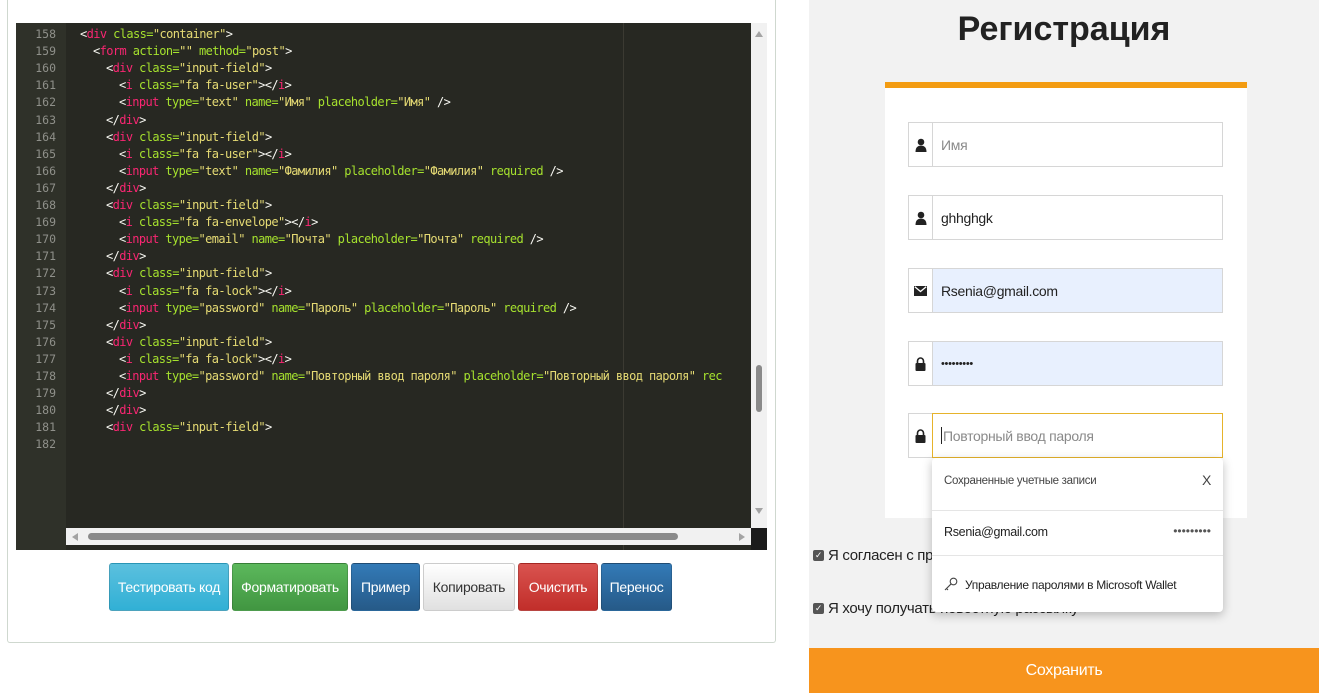 Image resolution: width=1319 pixels, height=693 pixels. I want to click on code-token: form, so click(113, 51).